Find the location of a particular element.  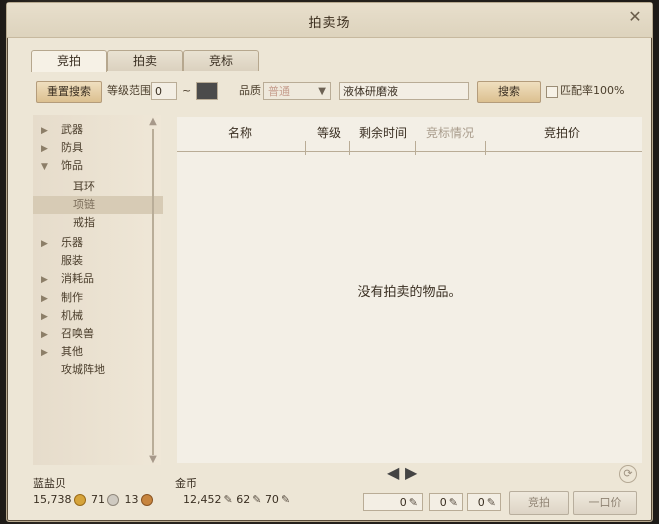

category-armor: ▶ 防具 is located at coordinates (93, 148).